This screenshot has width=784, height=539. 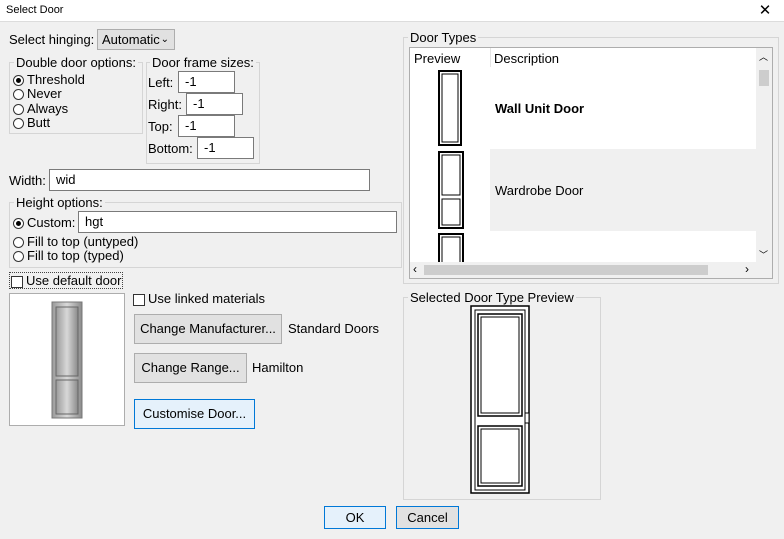 I want to click on height-options-legend: Height options:, so click(x=59, y=202).